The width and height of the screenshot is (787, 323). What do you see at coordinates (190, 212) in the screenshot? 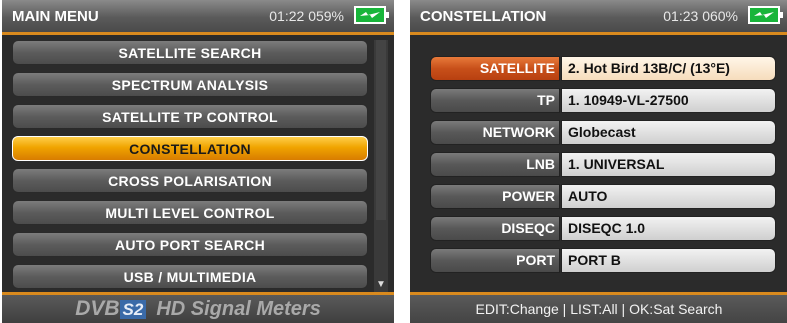
I see `menu-item-multi-level-control: MULTI LEVEL CONTROL` at bounding box center [190, 212].